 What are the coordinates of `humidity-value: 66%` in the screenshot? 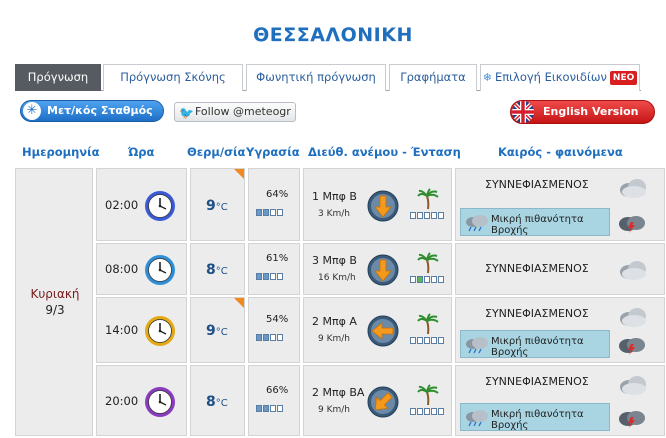 It's located at (277, 390).